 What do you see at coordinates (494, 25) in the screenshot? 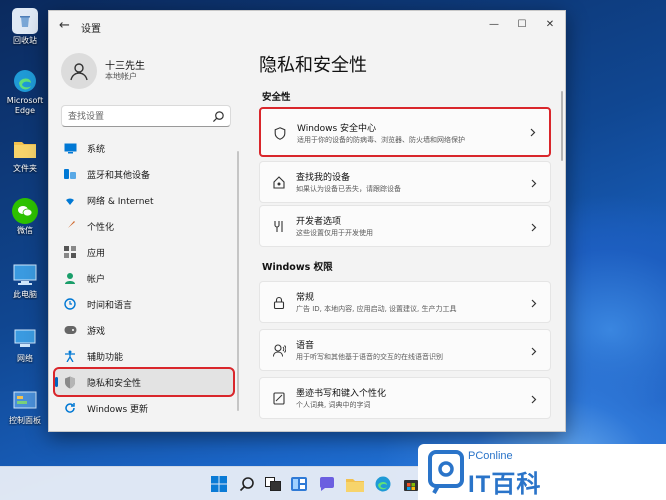
I see `minimize-button: —` at bounding box center [494, 25].